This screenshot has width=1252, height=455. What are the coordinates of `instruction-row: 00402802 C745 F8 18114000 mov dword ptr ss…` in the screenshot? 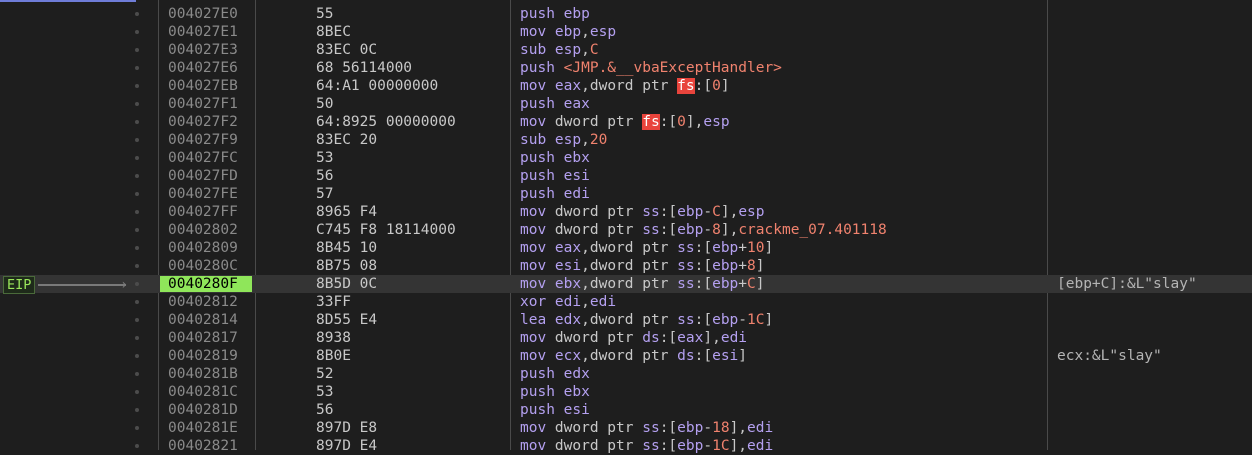 It's located at (626, 230).